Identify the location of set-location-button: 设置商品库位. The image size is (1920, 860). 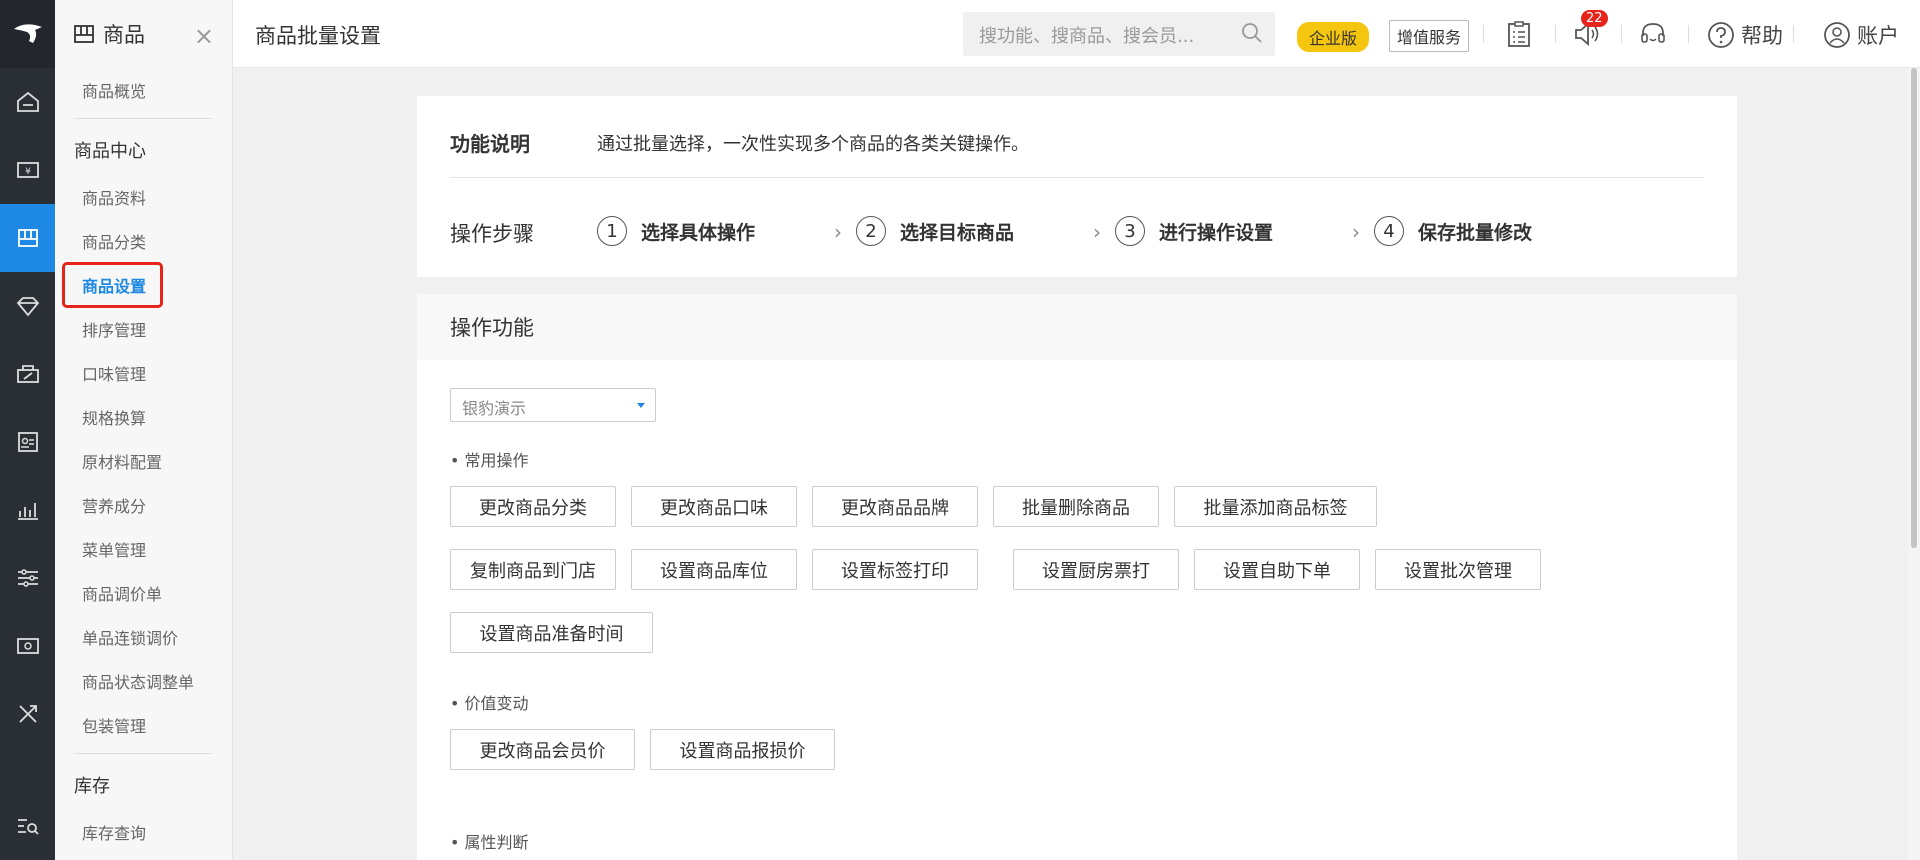
(714, 569).